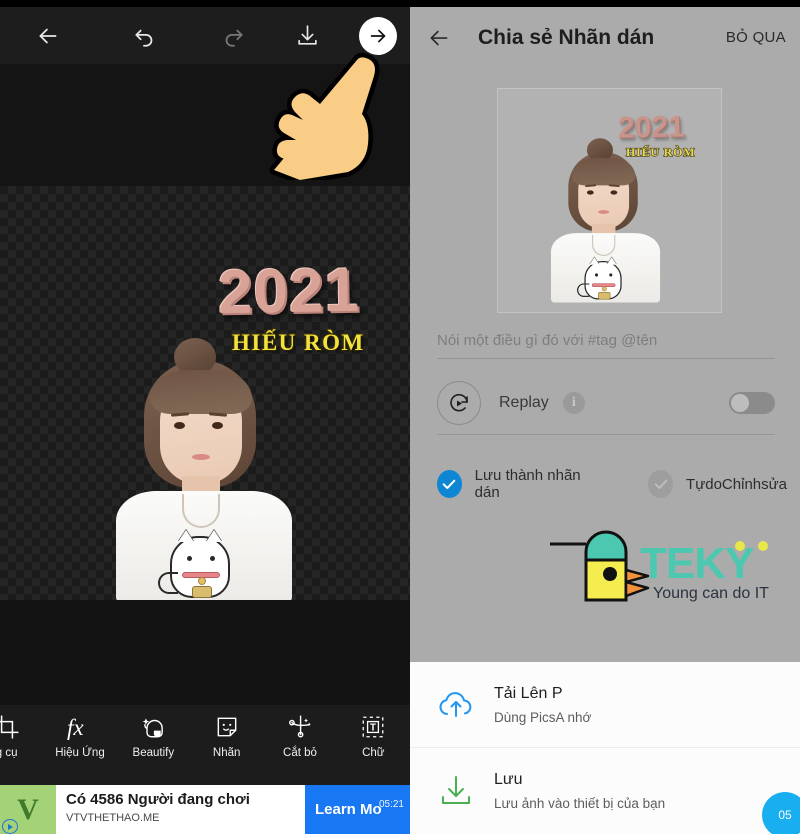  I want to click on svg-text: Young can do IT, so click(711, 593).